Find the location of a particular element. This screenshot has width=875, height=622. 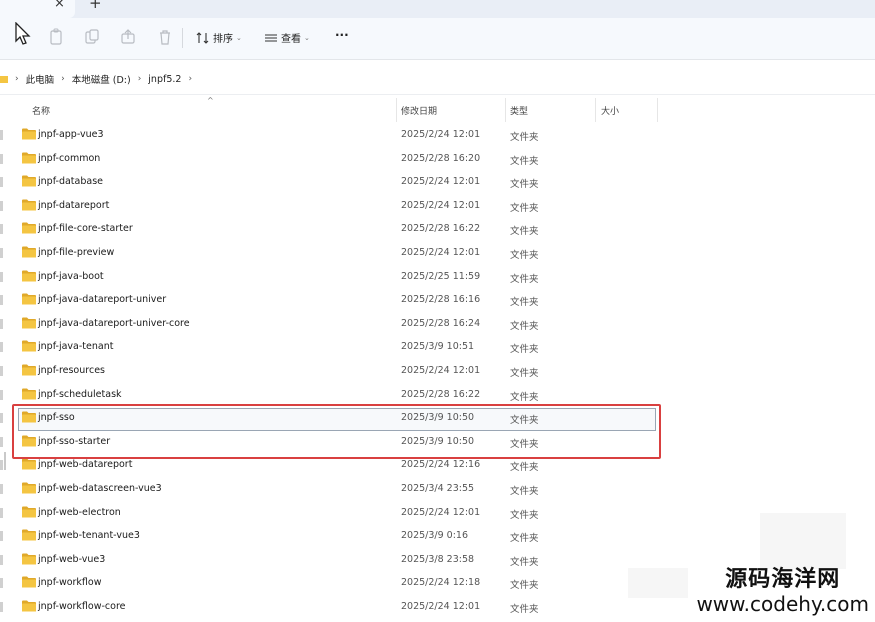

file-row: jnpf-workflow 2025/2/24 12:18 文件夹 is located at coordinates (330, 584).